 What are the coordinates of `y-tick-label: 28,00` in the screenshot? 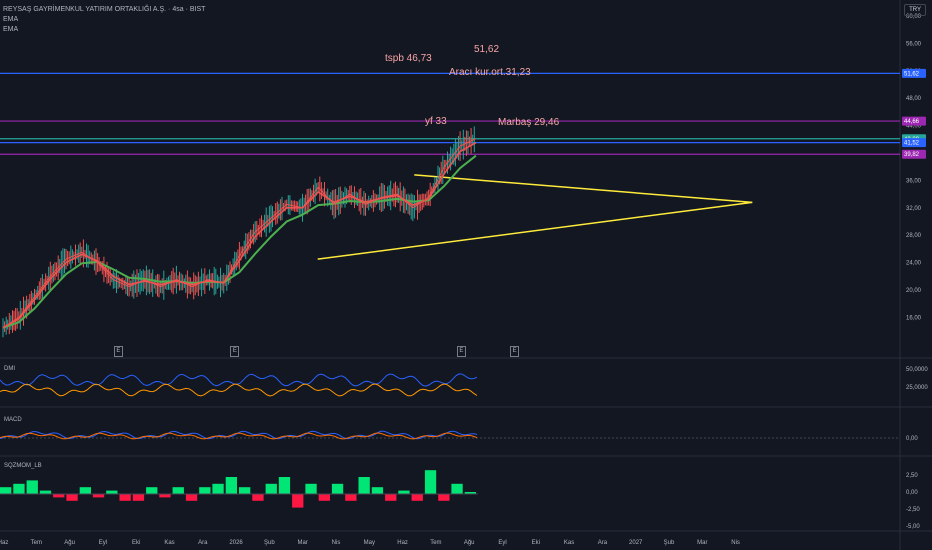 It's located at (914, 236).